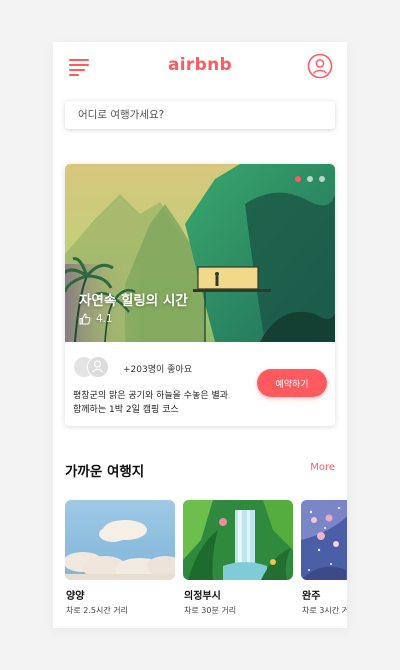 The image size is (400, 670). I want to click on likes-count: +203명이 좋아요, so click(157, 370).